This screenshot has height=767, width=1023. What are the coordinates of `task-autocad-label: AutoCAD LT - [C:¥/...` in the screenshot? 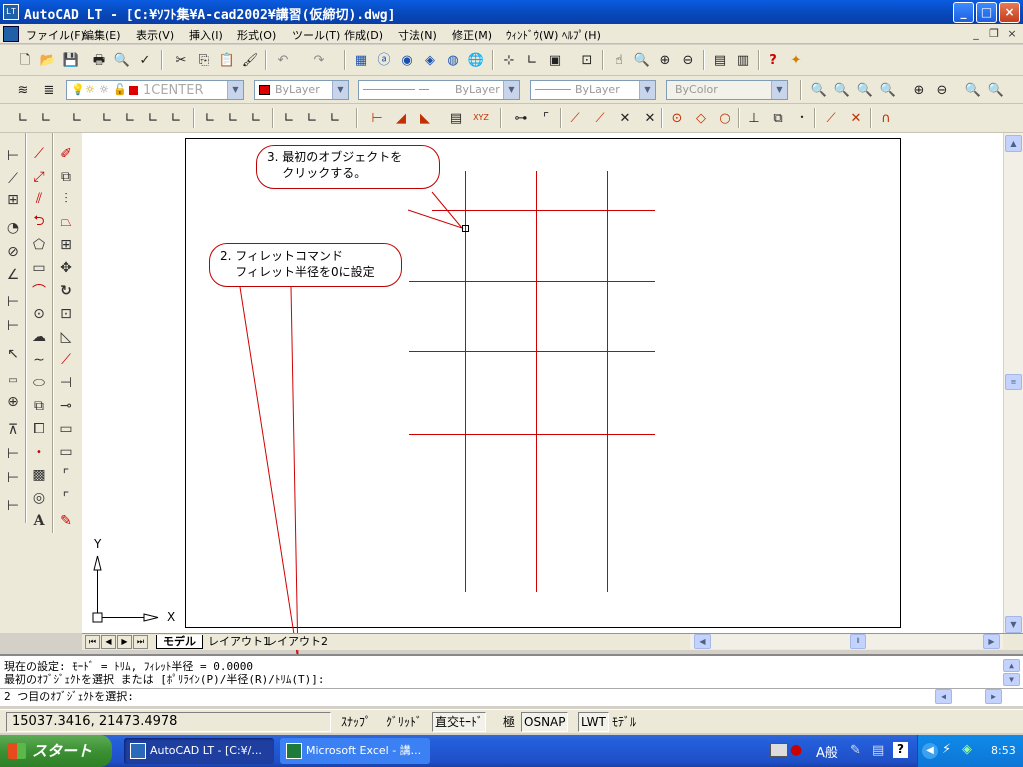 It's located at (206, 750).